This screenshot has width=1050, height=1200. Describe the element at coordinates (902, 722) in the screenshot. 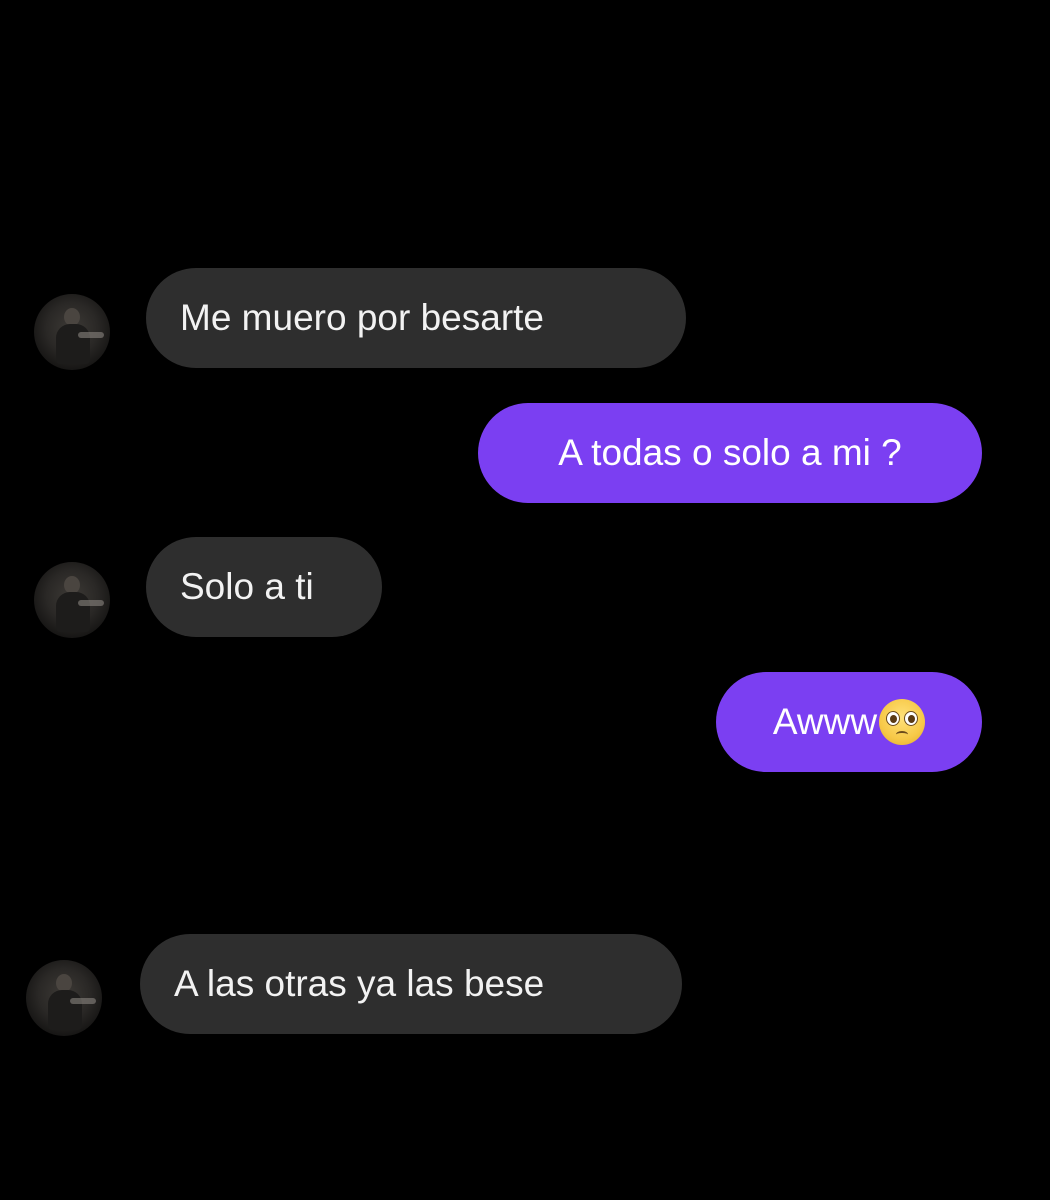

I see `pleading-face-icon` at that location.